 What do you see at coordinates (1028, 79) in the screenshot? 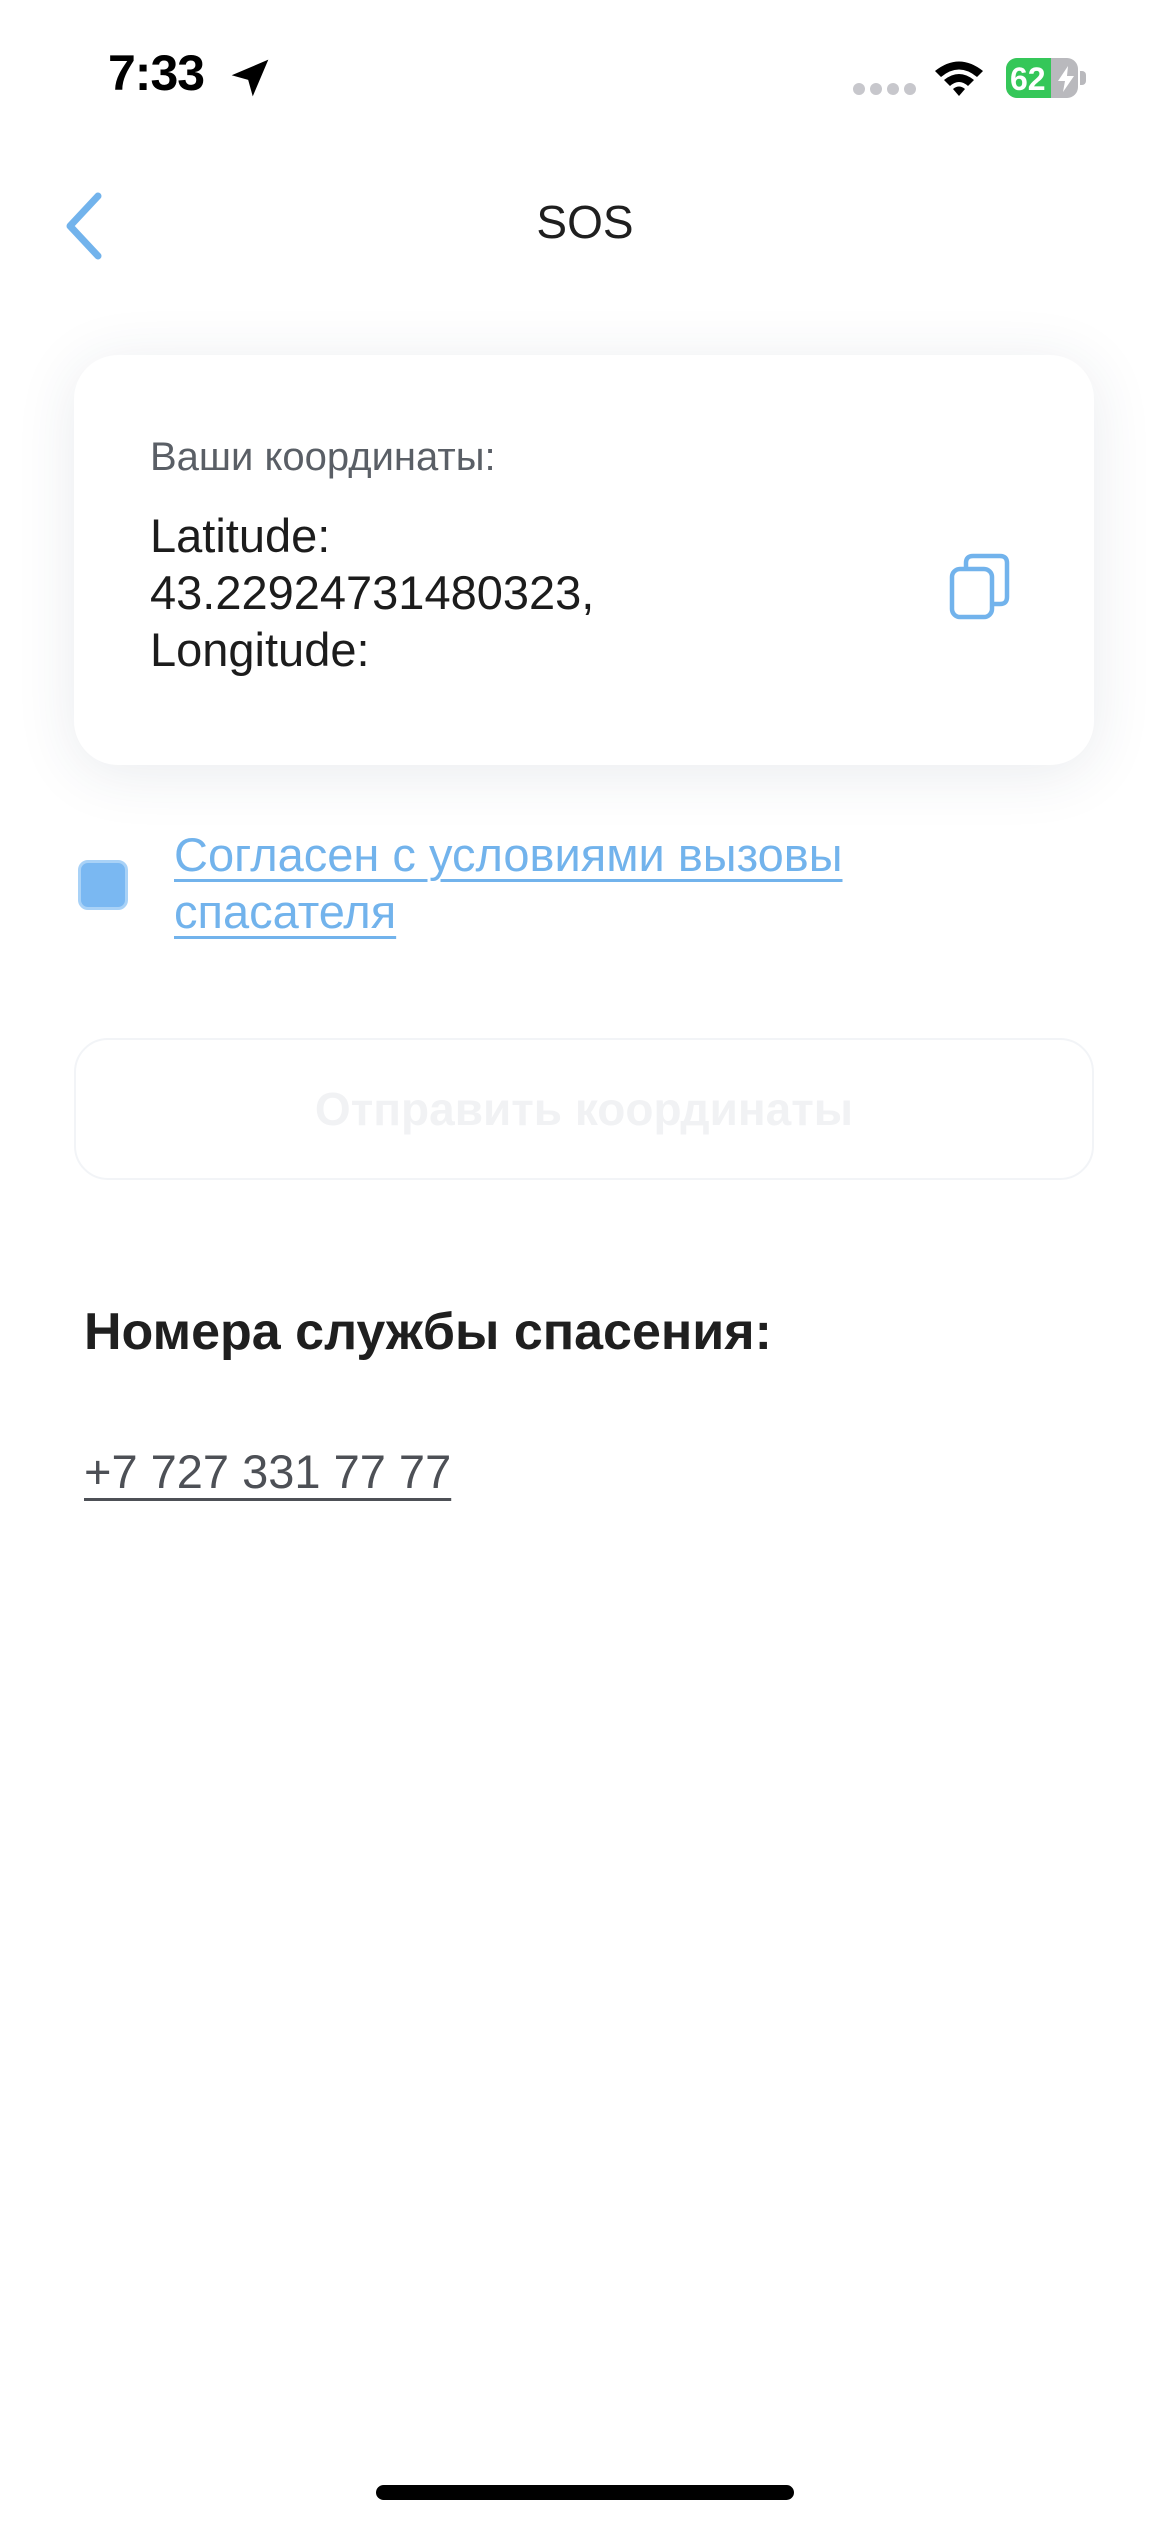
I see `battery-level-text: 62` at bounding box center [1028, 79].